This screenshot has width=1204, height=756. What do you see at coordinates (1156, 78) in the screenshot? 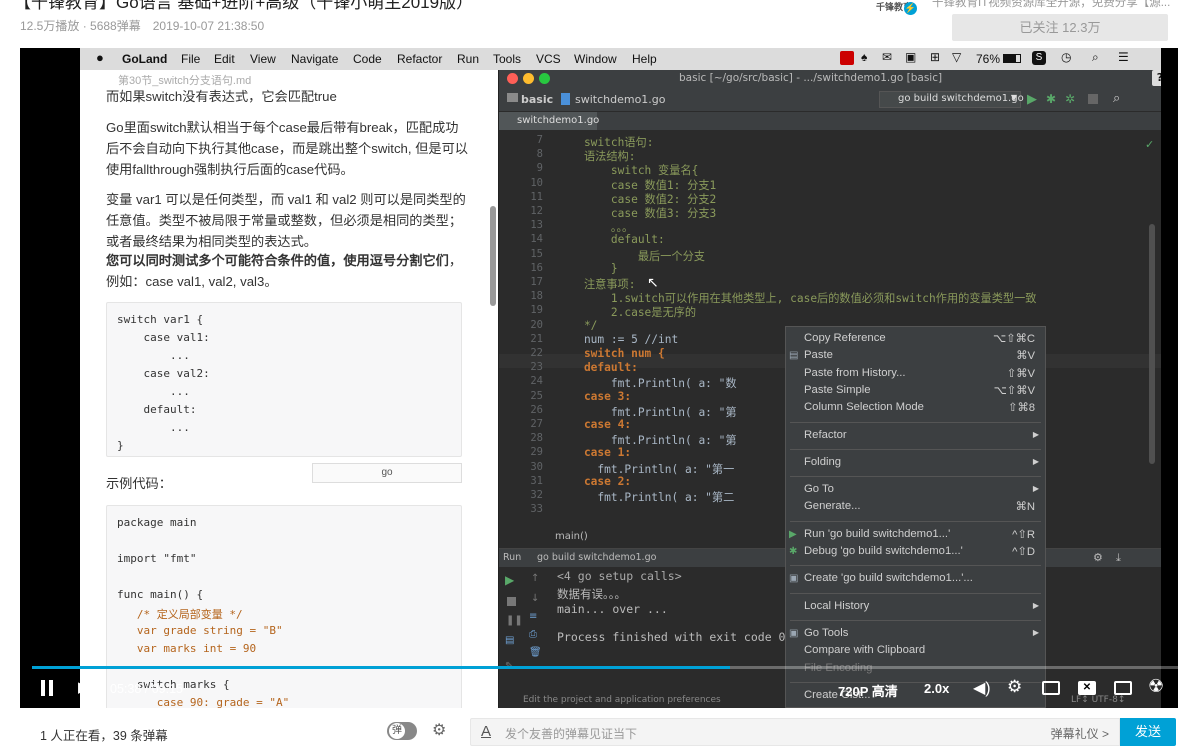
I see `help-icon: ?` at bounding box center [1156, 78].